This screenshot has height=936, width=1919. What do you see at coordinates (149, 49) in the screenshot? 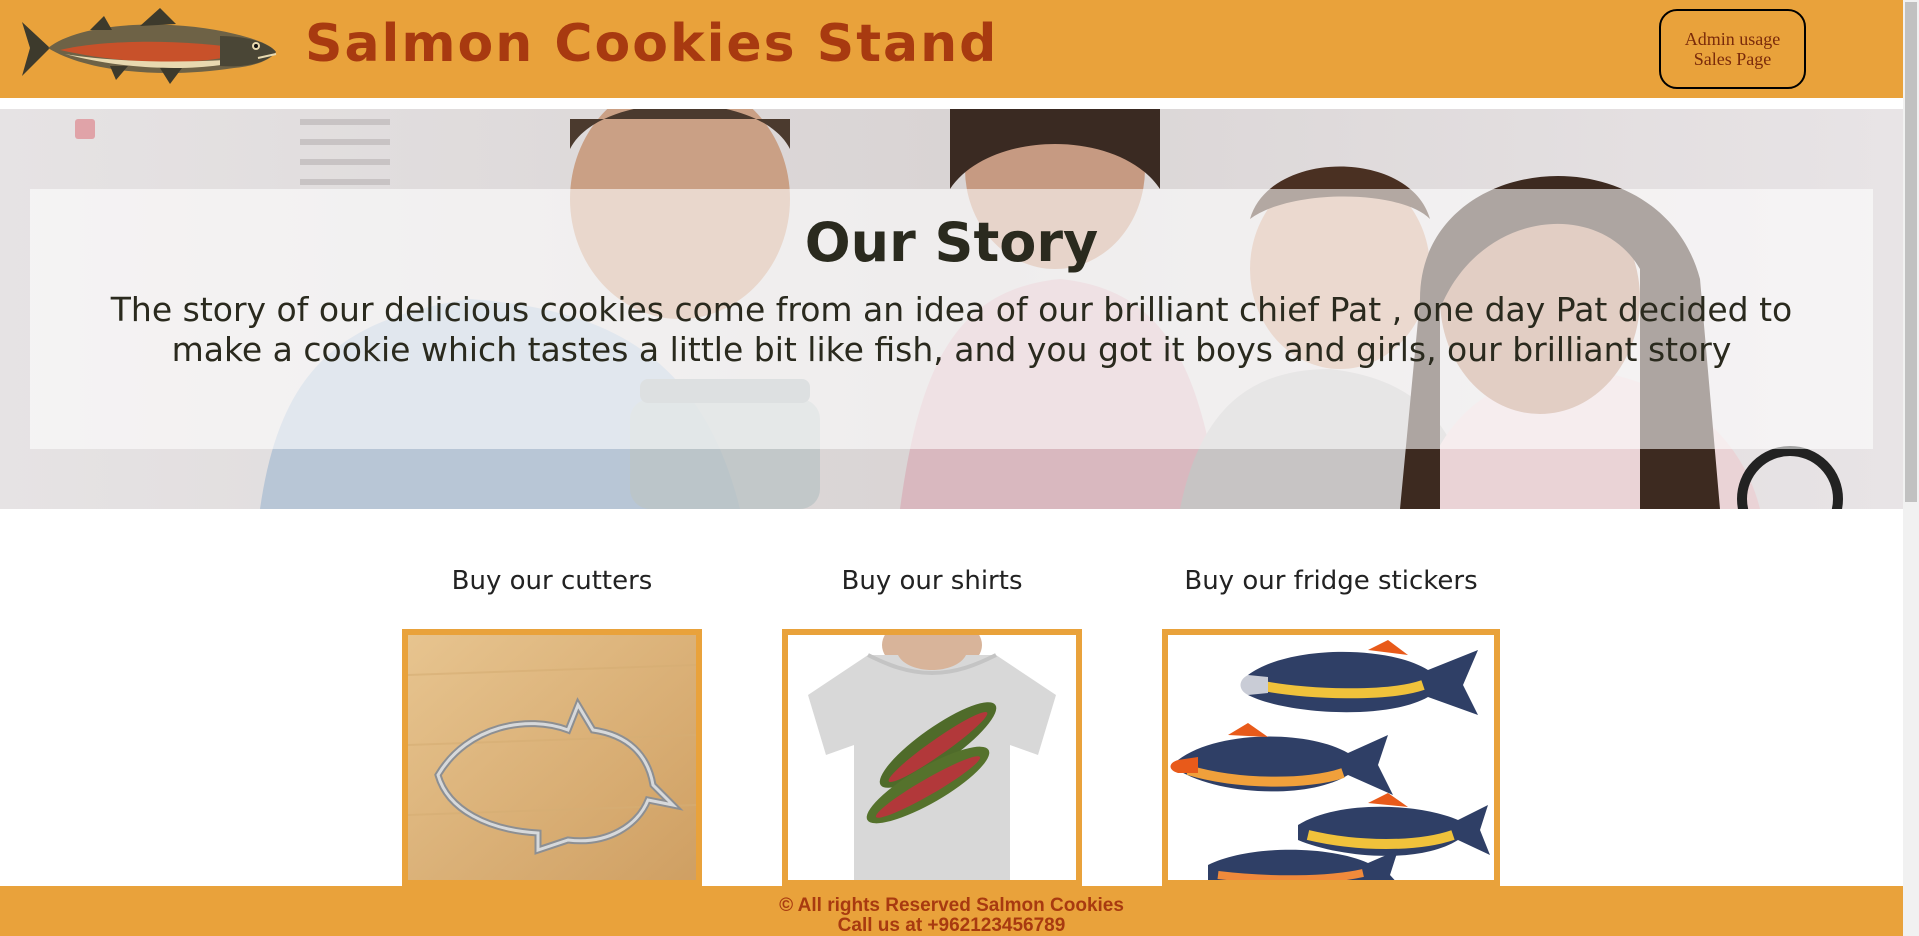
I see `salmon-logo-icon` at bounding box center [149, 49].